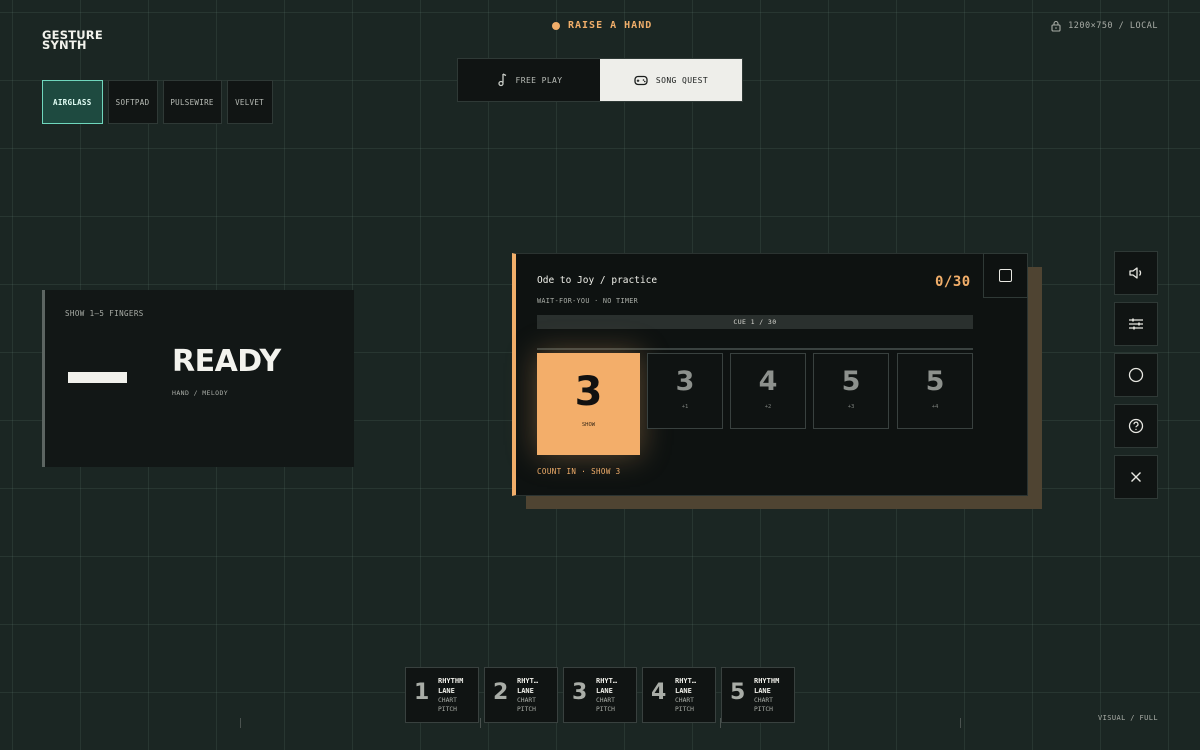  What do you see at coordinates (72, 40) in the screenshot?
I see `app-logo: GESTURE SYNTH` at bounding box center [72, 40].